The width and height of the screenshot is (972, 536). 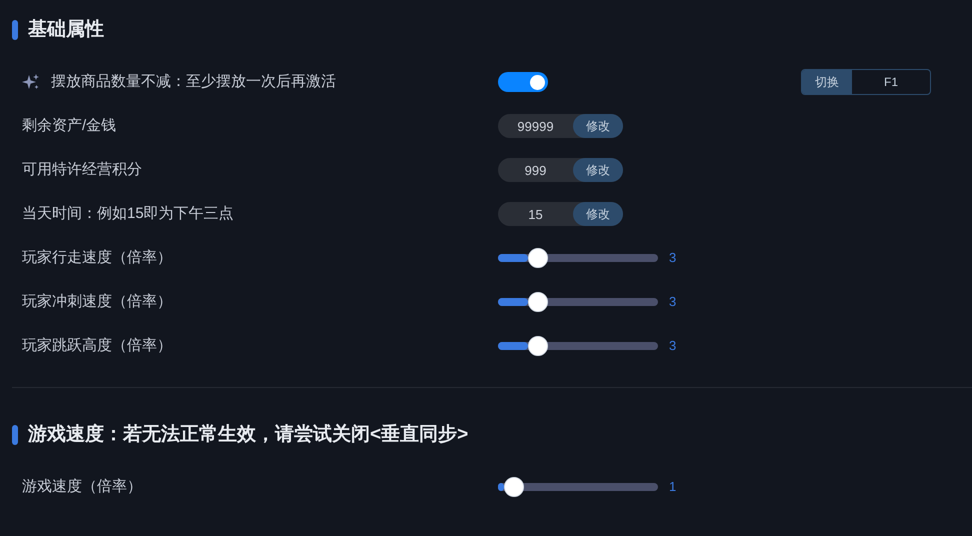 What do you see at coordinates (891, 82) in the screenshot?
I see `hotkey-key: F1` at bounding box center [891, 82].